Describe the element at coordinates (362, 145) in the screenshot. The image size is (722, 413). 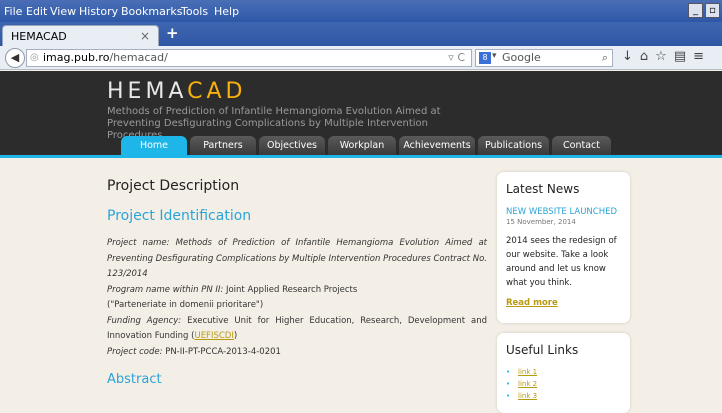
I see `nav-workplan: Workplan` at that location.